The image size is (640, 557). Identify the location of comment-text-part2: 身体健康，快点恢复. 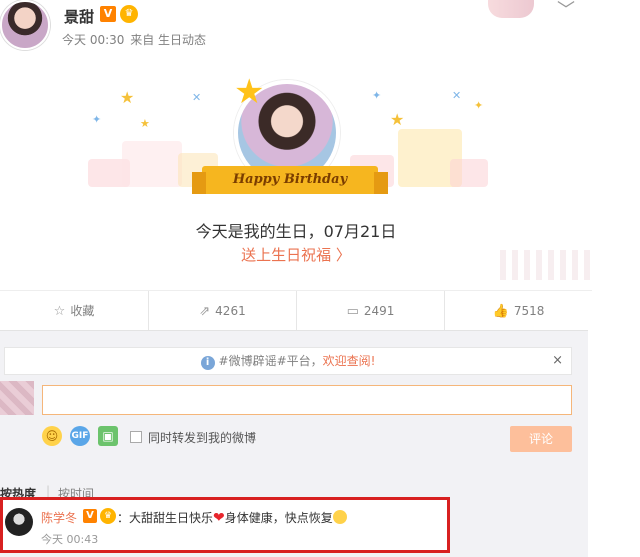
(278, 518).